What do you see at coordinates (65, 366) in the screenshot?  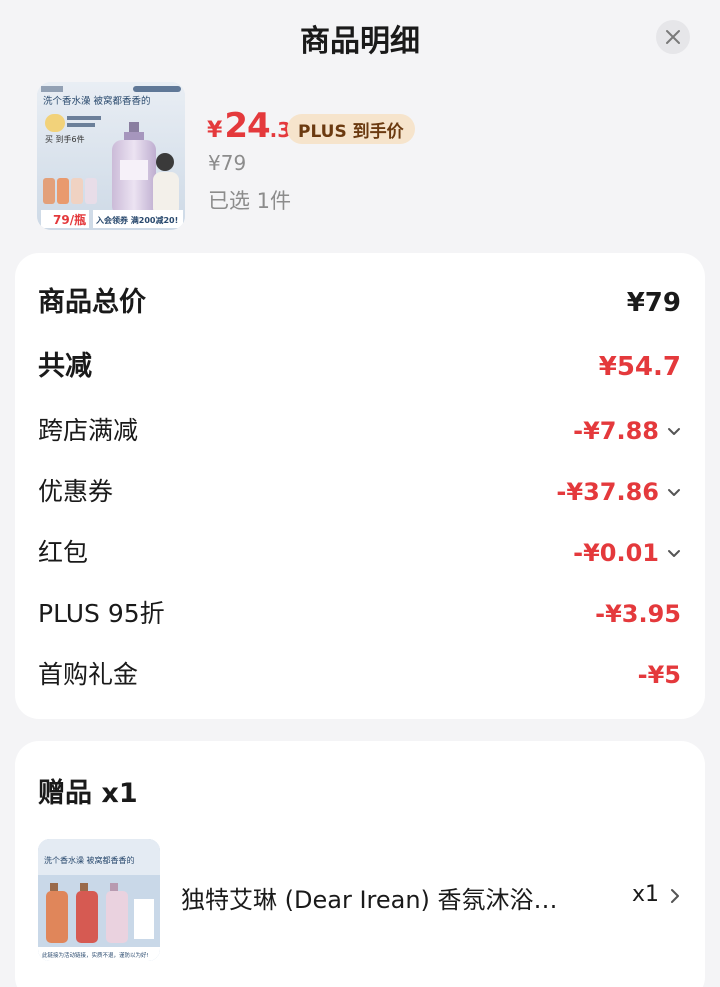 I see `row-label: 共减` at bounding box center [65, 366].